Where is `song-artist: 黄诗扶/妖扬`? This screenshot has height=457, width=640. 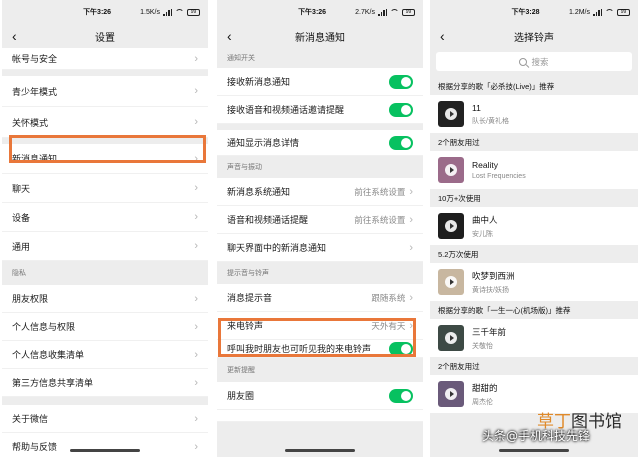
song-artist: 黄诗扶/妖扬 is located at coordinates (490, 290).